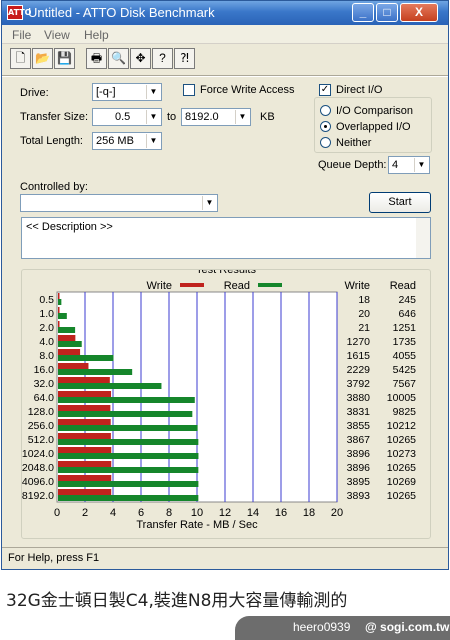  I want to click on queue-depth-value: 4, so click(395, 165).